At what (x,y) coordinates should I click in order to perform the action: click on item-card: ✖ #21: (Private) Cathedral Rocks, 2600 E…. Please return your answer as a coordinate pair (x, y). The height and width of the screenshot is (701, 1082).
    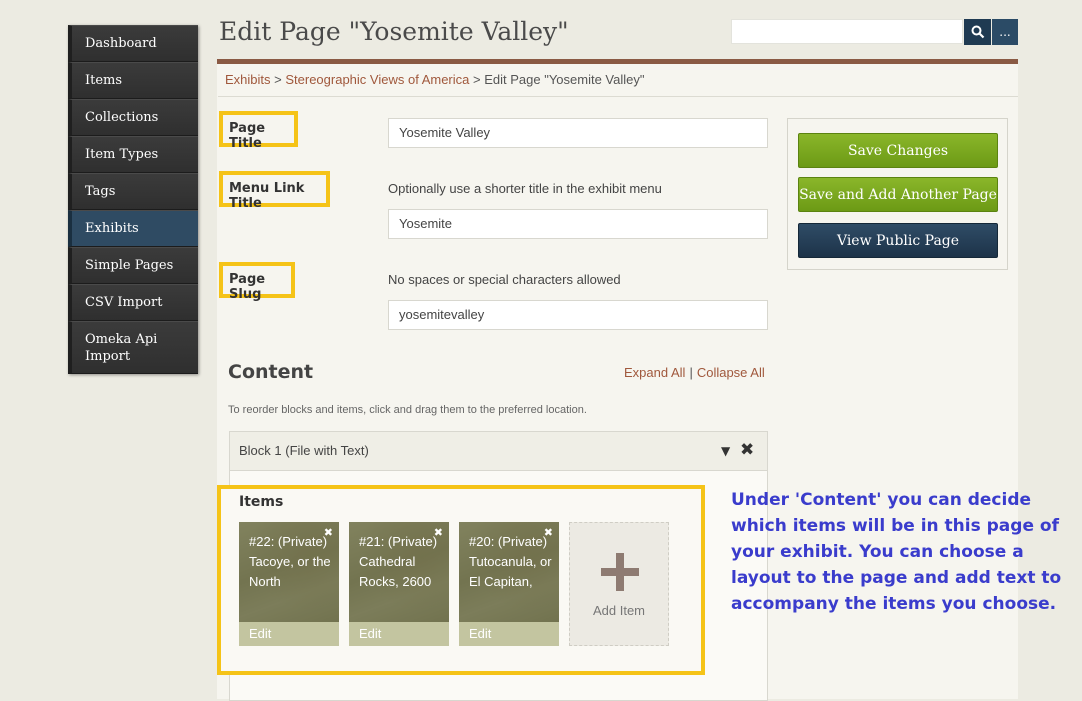
    Looking at the image, I should click on (399, 584).